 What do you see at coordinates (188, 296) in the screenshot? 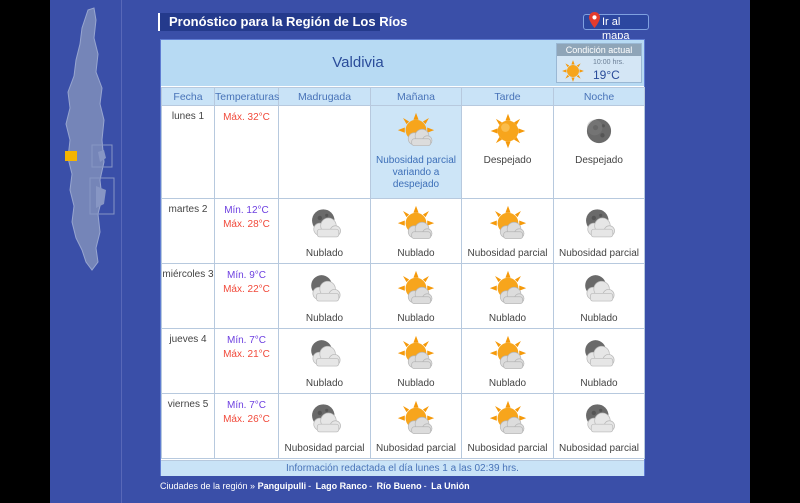
I see `forecast-date: miércoles 3` at bounding box center [188, 296].